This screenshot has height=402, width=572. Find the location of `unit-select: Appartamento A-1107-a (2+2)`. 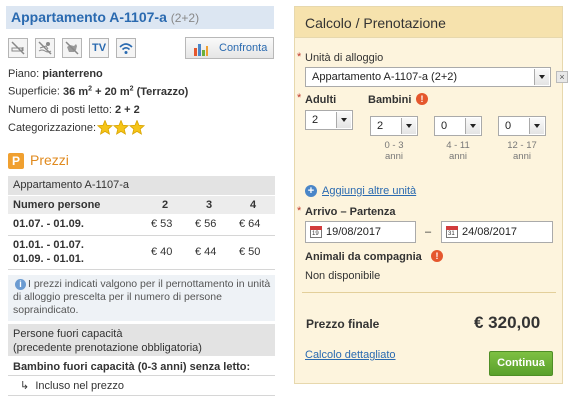

unit-select: Appartamento A-1107-a (2+2) is located at coordinates (428, 77).